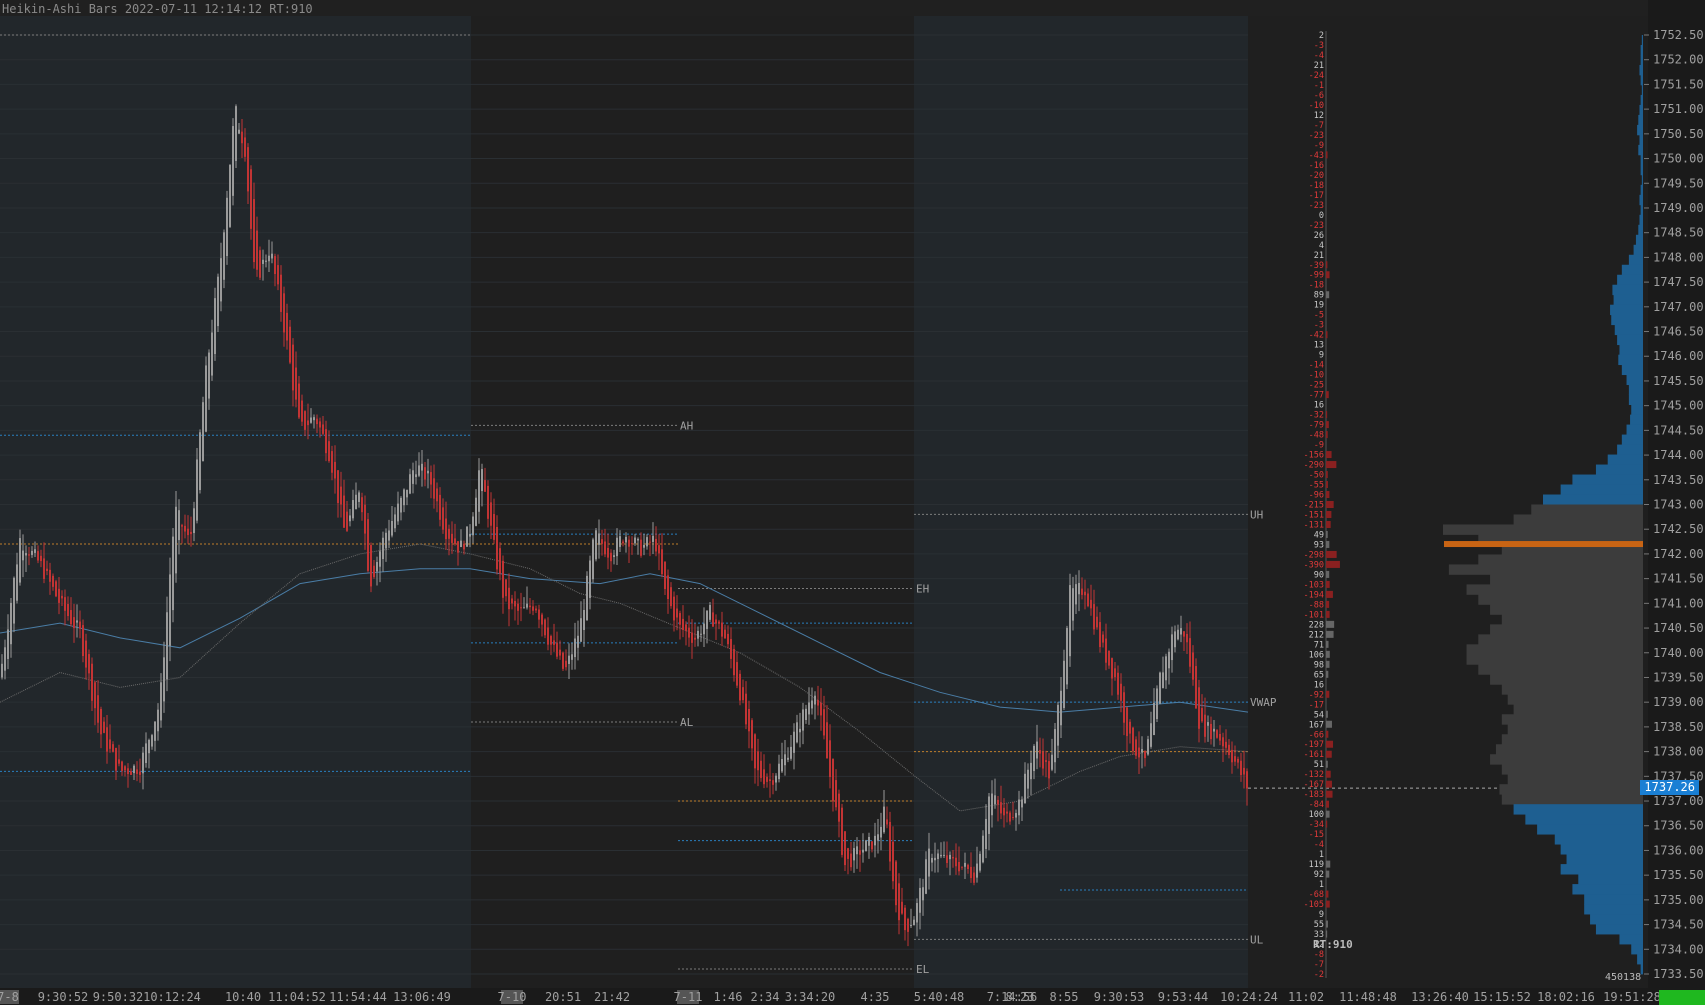 The width and height of the screenshot is (1705, 1005). Describe the element at coordinates (1678, 554) in the screenshot. I see `y-tick-label-17: 1742.00` at that location.